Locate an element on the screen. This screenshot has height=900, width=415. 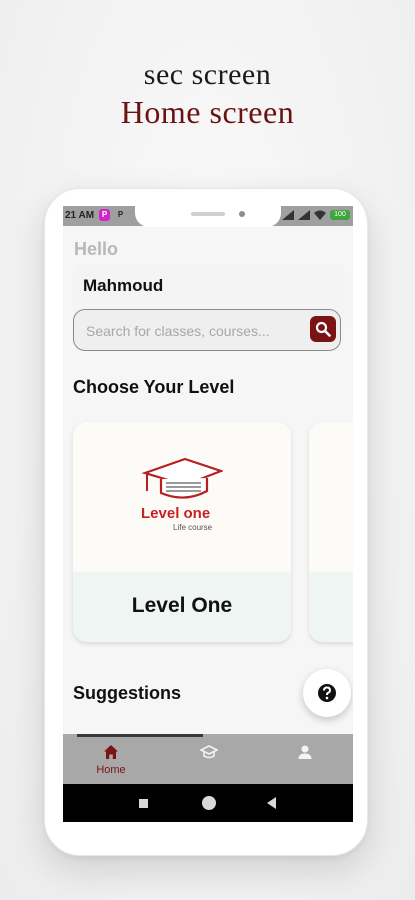
nav-item-profile is located at coordinates (305, 759).